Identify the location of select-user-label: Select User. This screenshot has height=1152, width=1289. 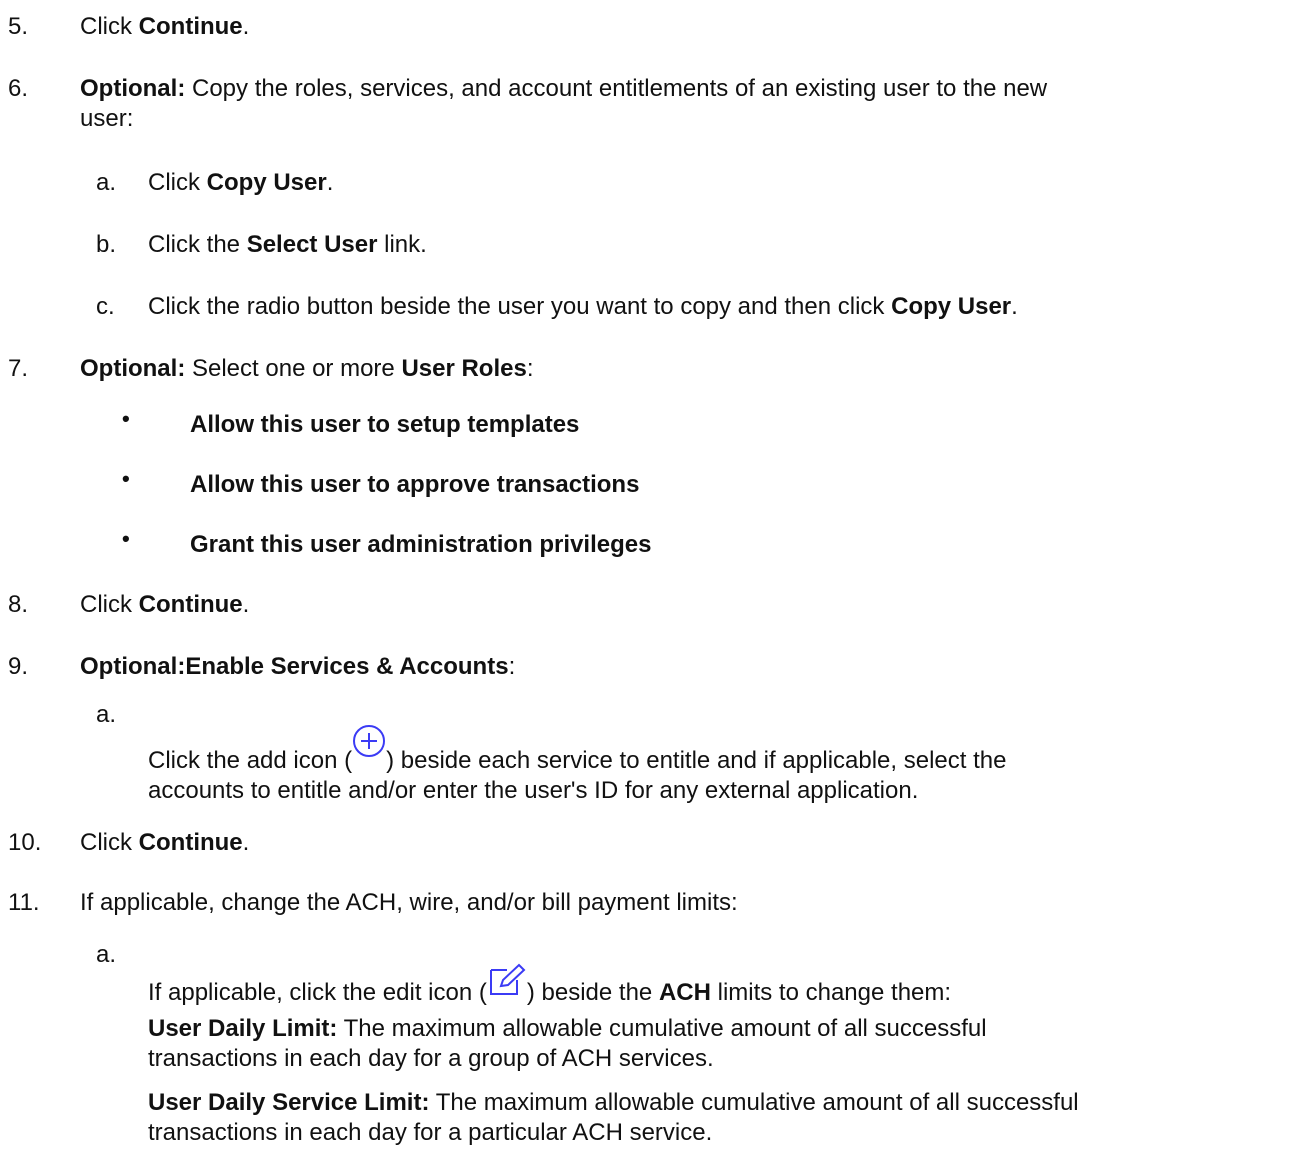
(312, 244).